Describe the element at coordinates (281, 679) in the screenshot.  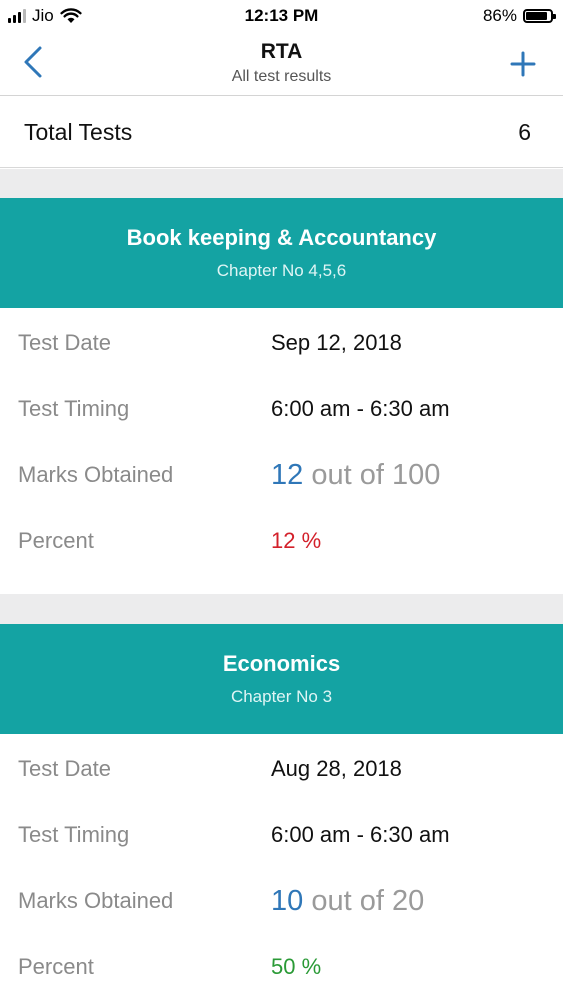
I see `result-card-header: Economics Chapter No 3` at that location.